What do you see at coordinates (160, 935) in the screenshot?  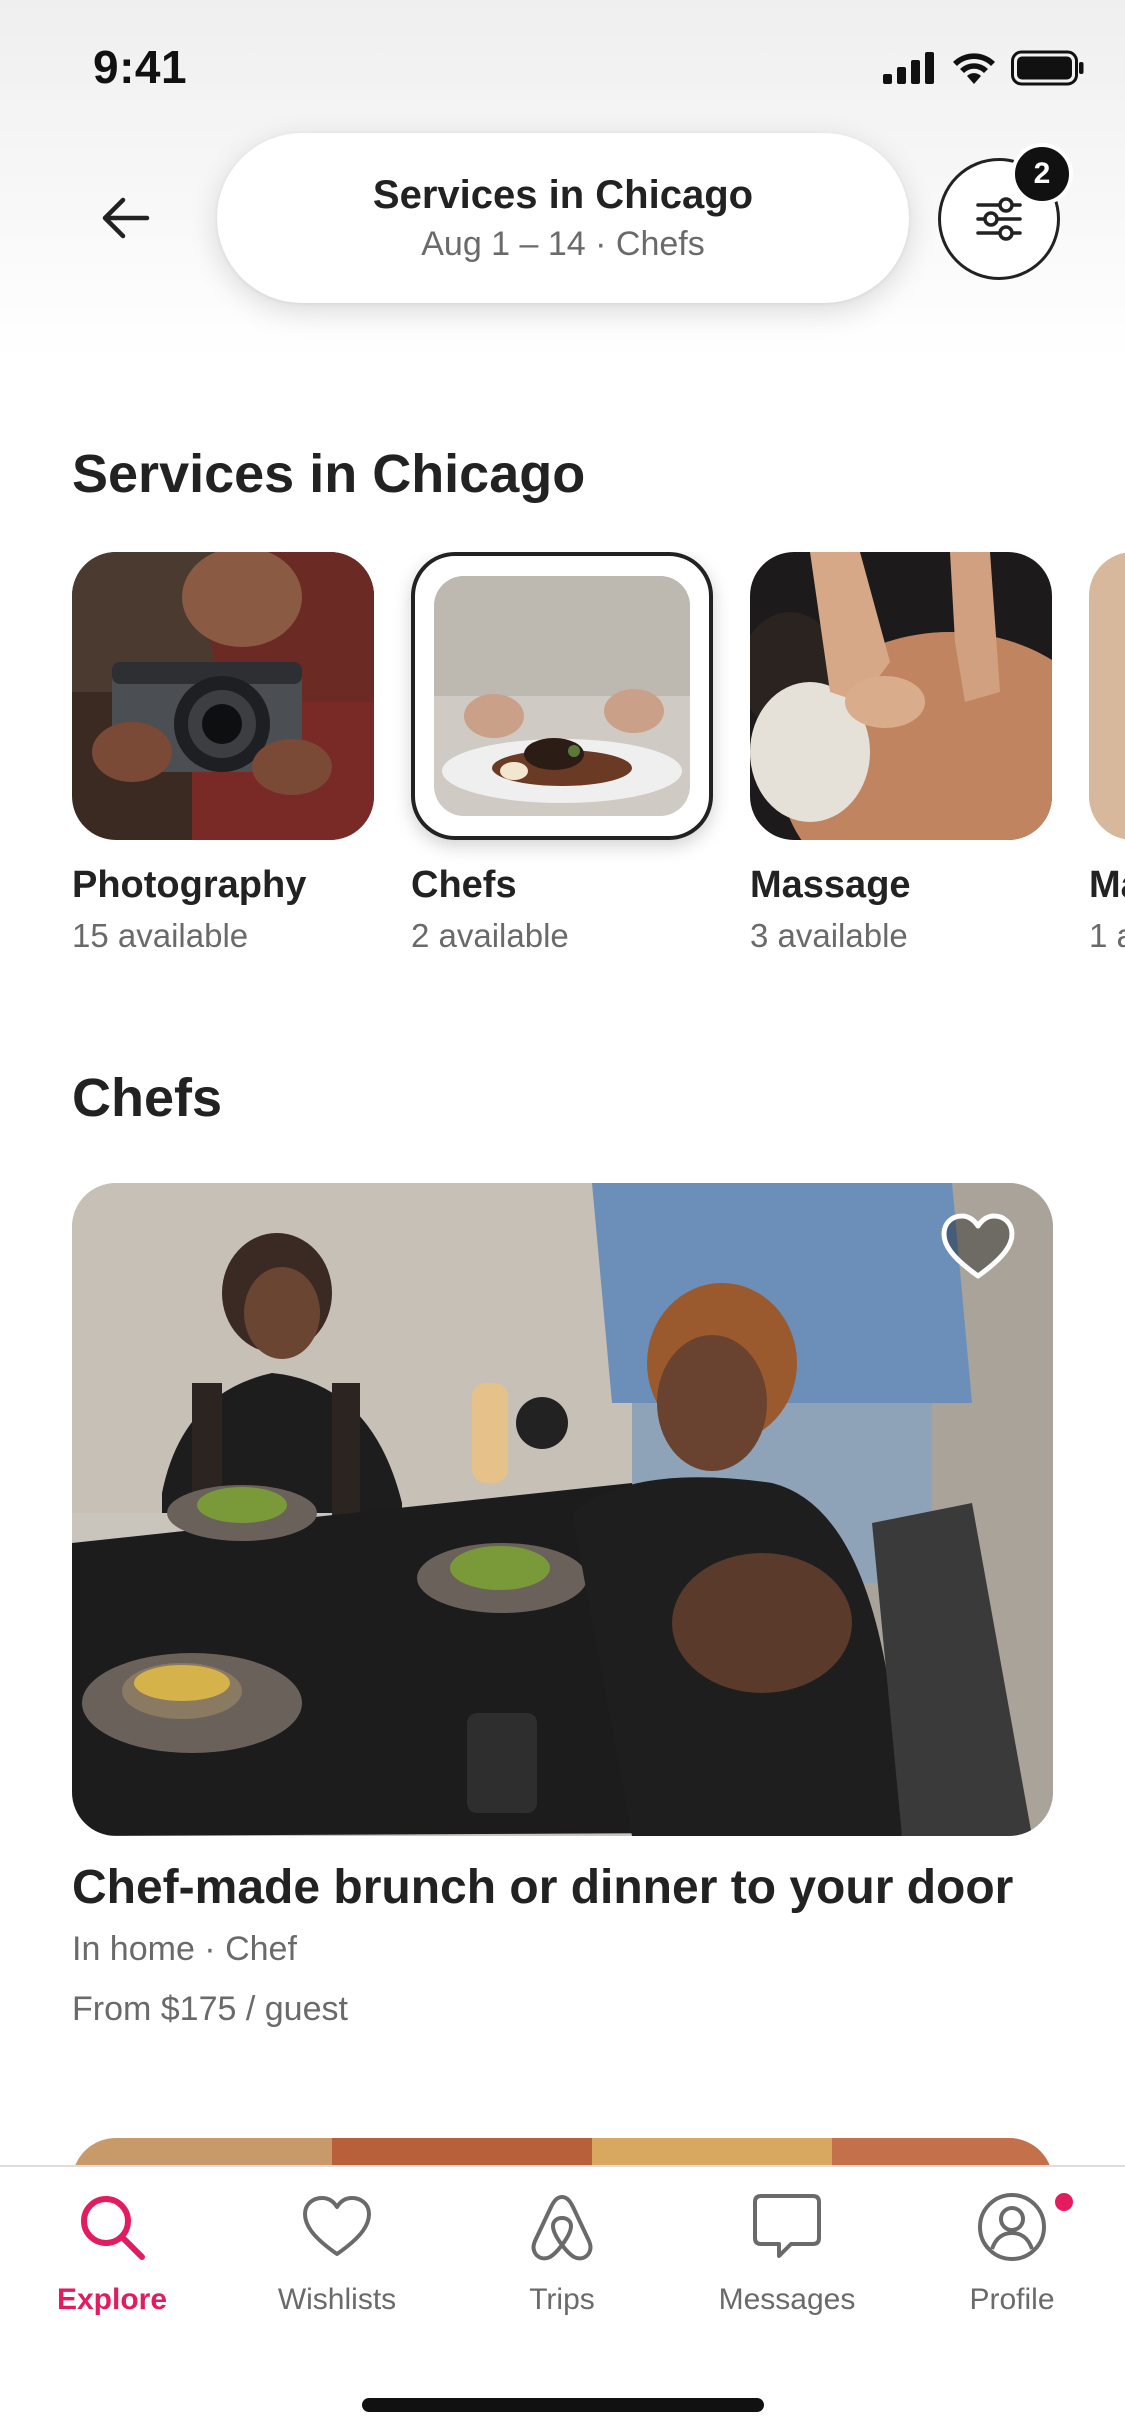 I see `category-count: 15 available` at bounding box center [160, 935].